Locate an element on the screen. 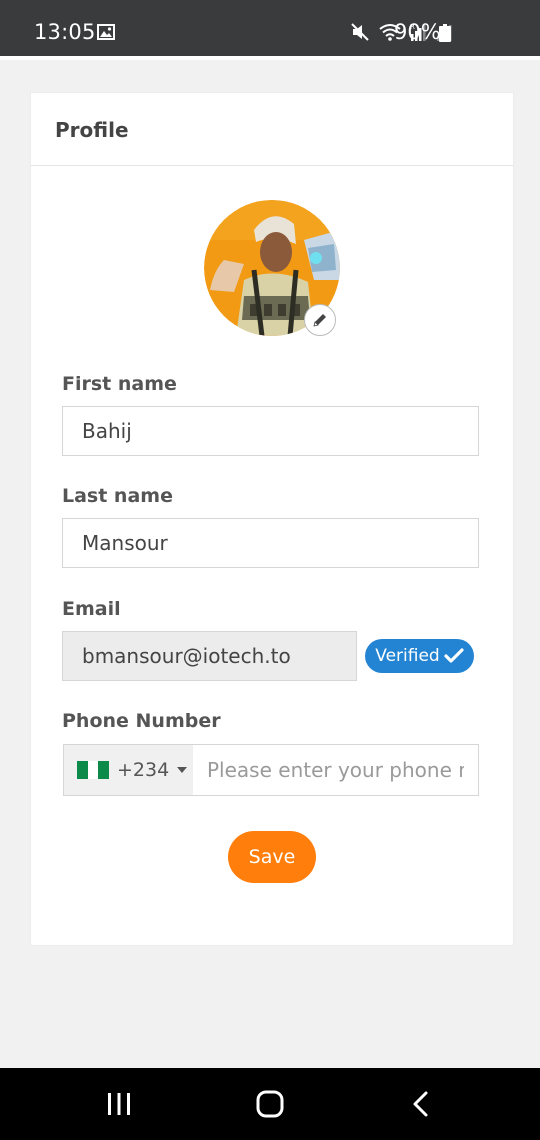 The image size is (540, 1140). last-name-label: Last name is located at coordinates (117, 496).